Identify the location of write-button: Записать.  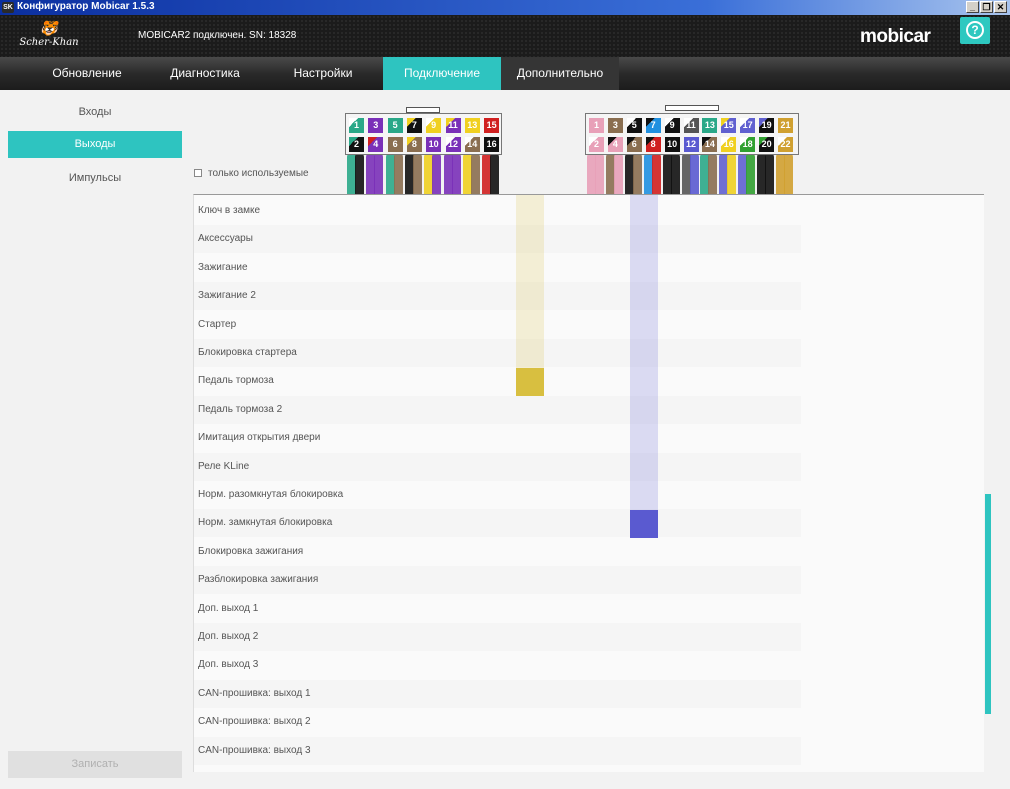
(95, 764).